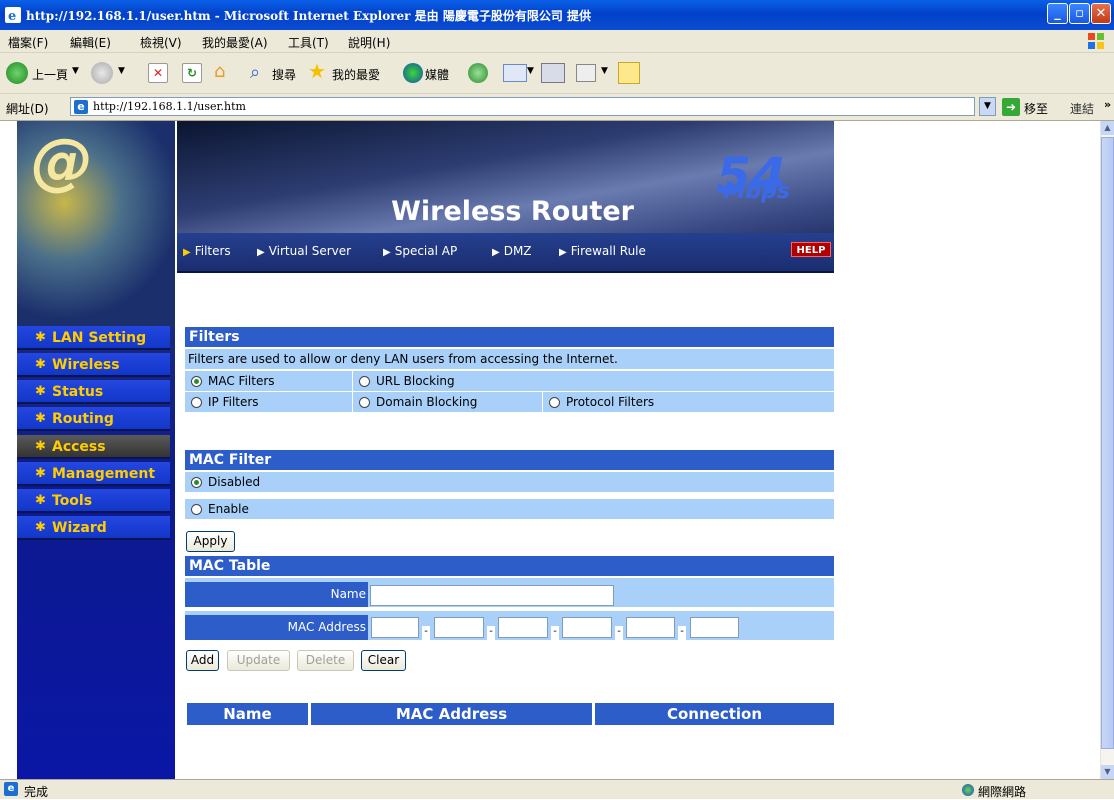 The image size is (1114, 800). I want to click on edit-dropdown-icon: ▼, so click(604, 71).